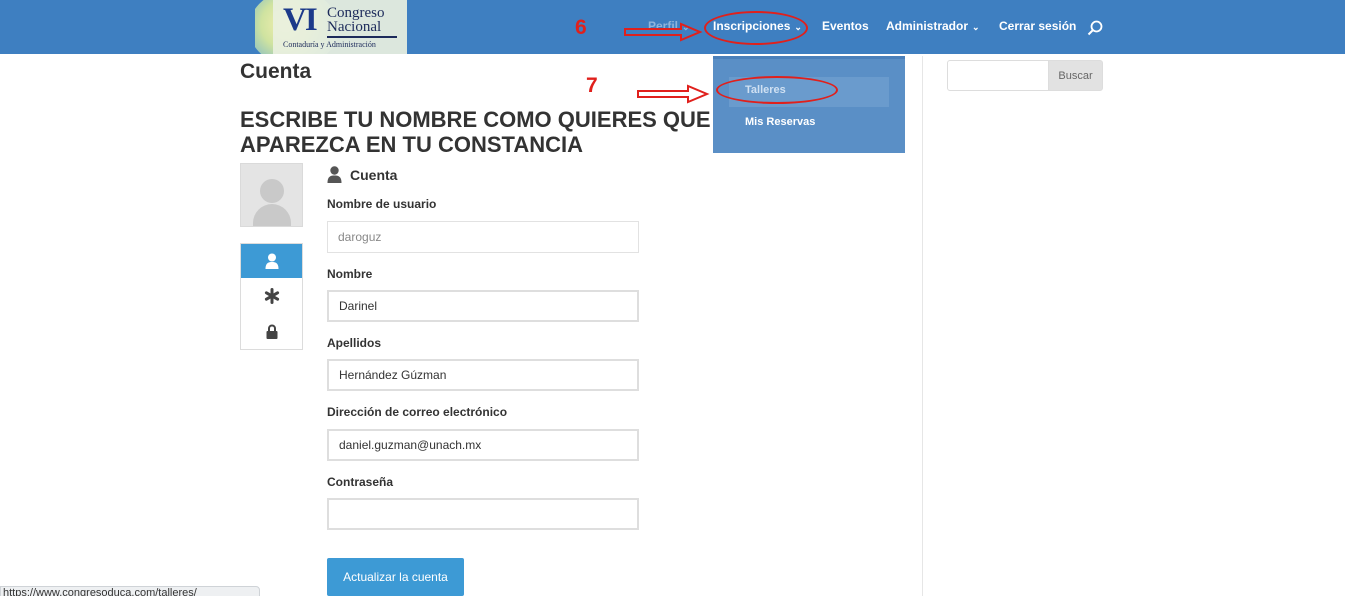 The width and height of the screenshot is (1345, 596). Describe the element at coordinates (922, 326) in the screenshot. I see `sidebar-divider` at that location.